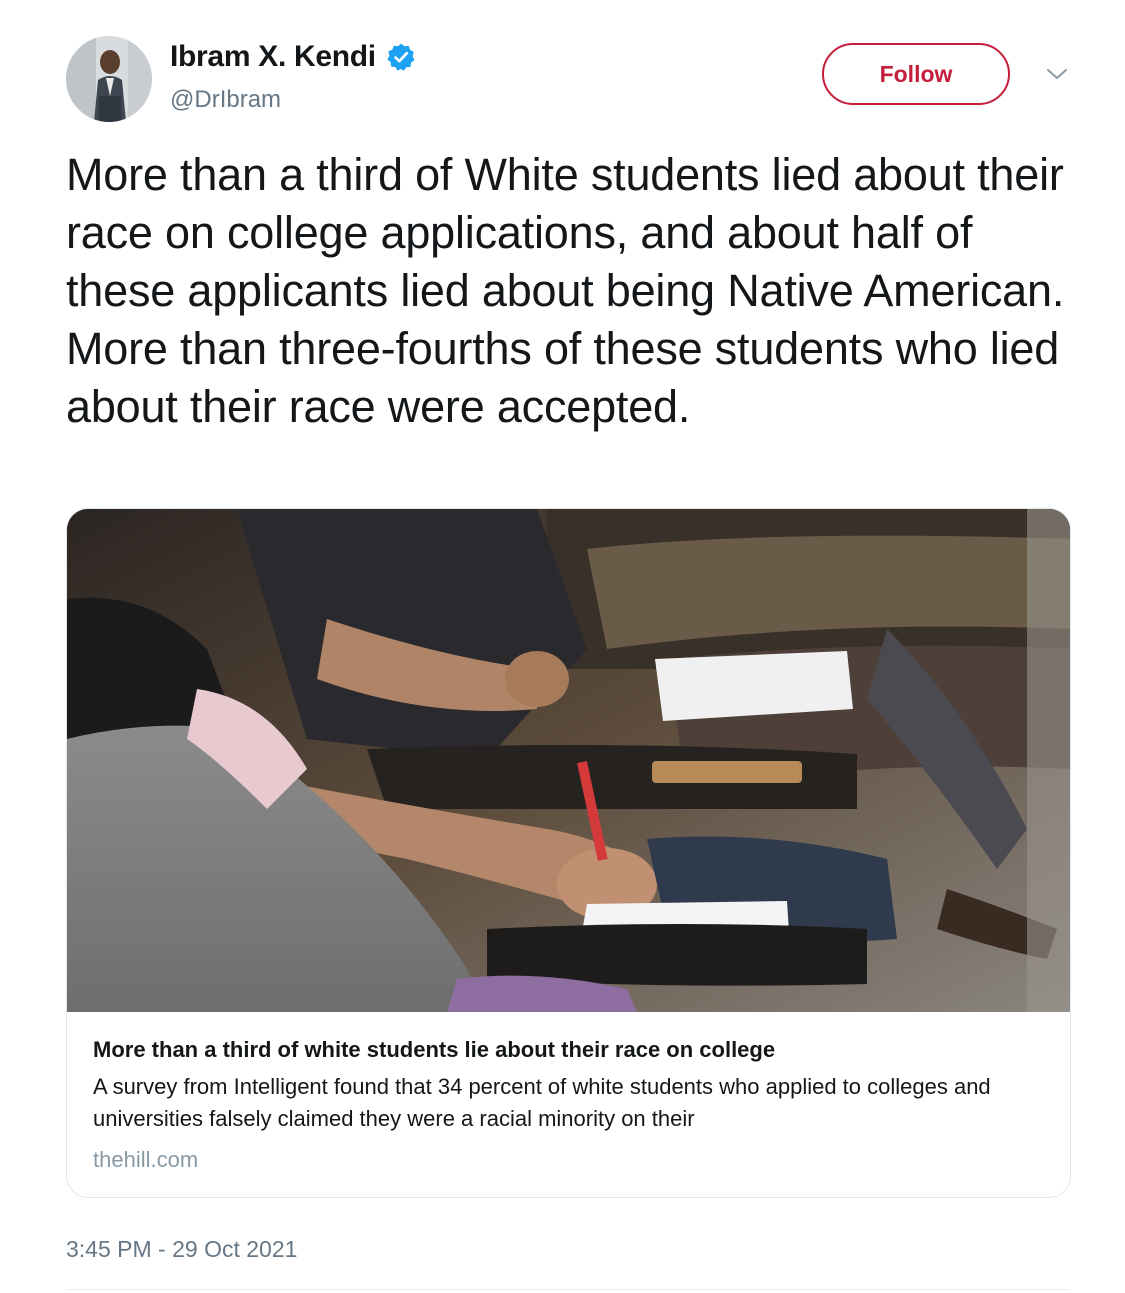  I want to click on avatar, so click(109, 79).